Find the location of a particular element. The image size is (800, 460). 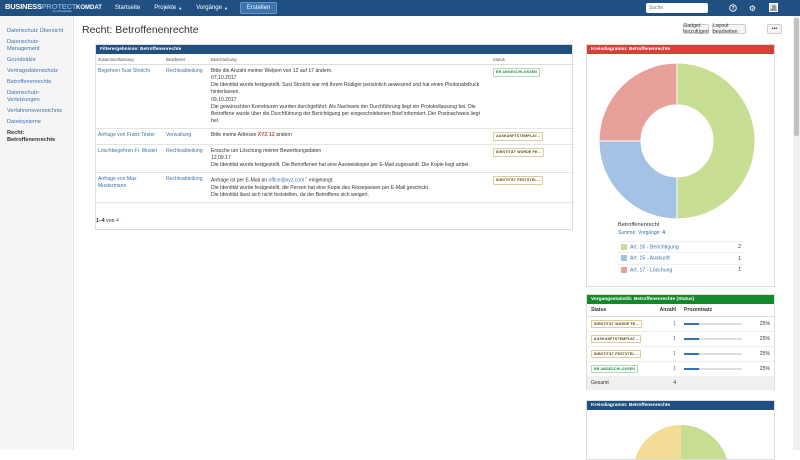

edit-layout-button: Layout bearbeiten is located at coordinates (729, 29).